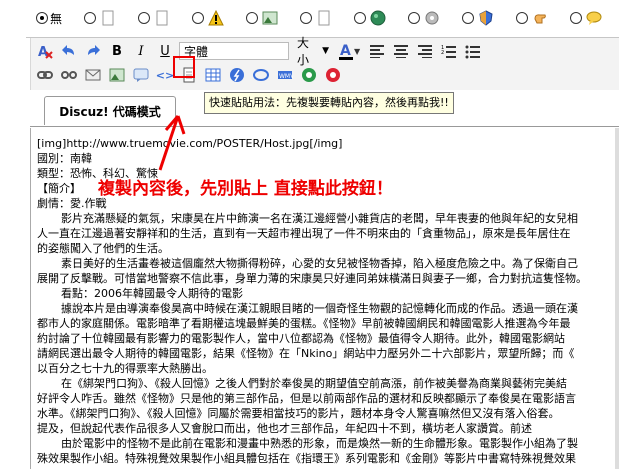 This screenshot has height=469, width=619. I want to click on annotation-text: 複製內容後，先別貼上 直接點此按鈕！, so click(245, 189).